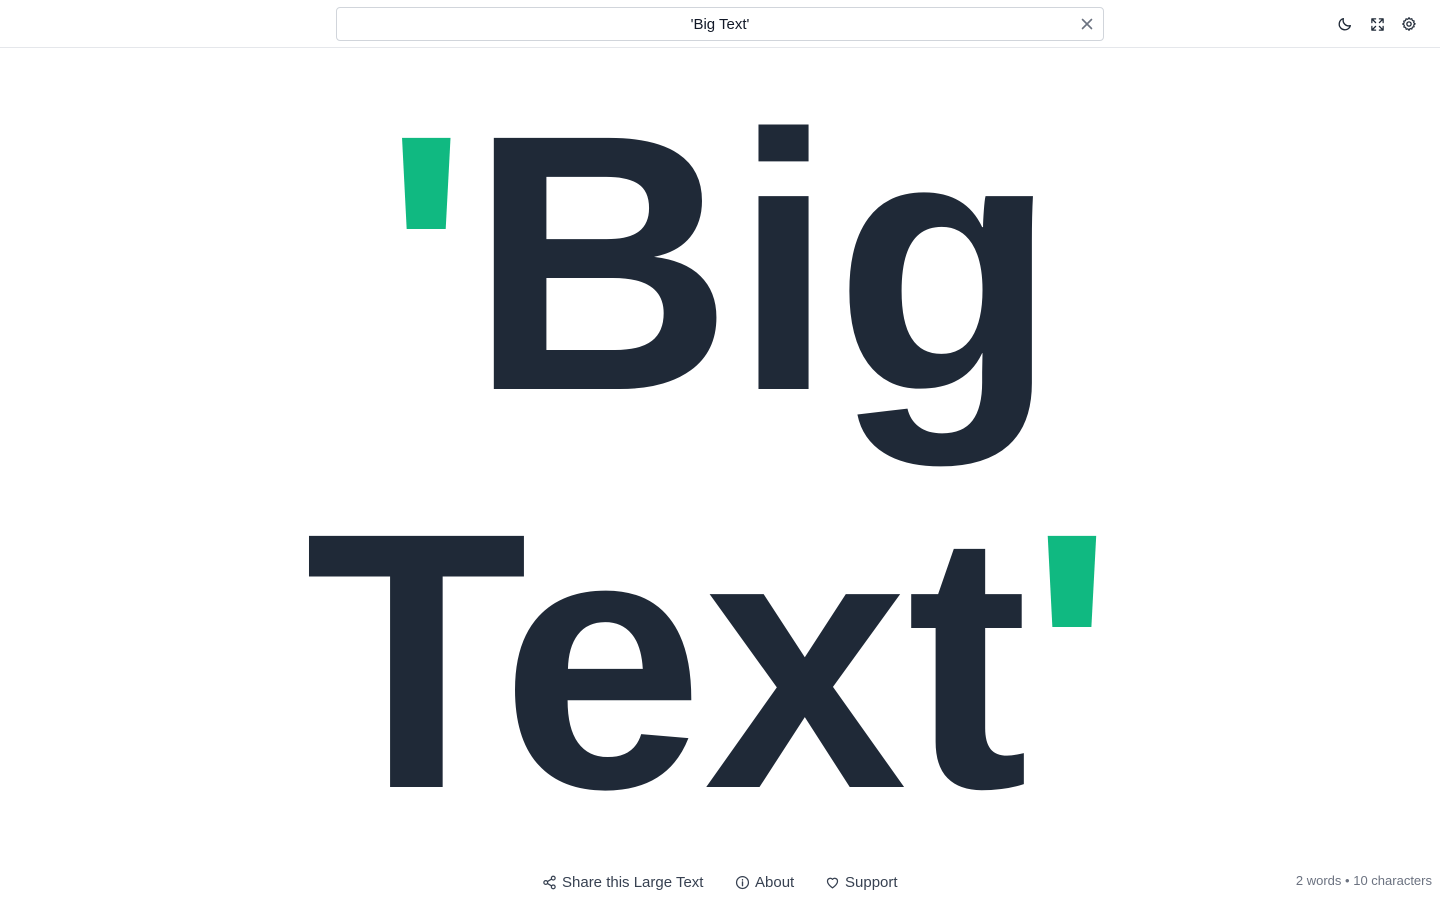 The height and width of the screenshot is (900, 1440). Describe the element at coordinates (775, 882) in the screenshot. I see `about-label: About` at that location.